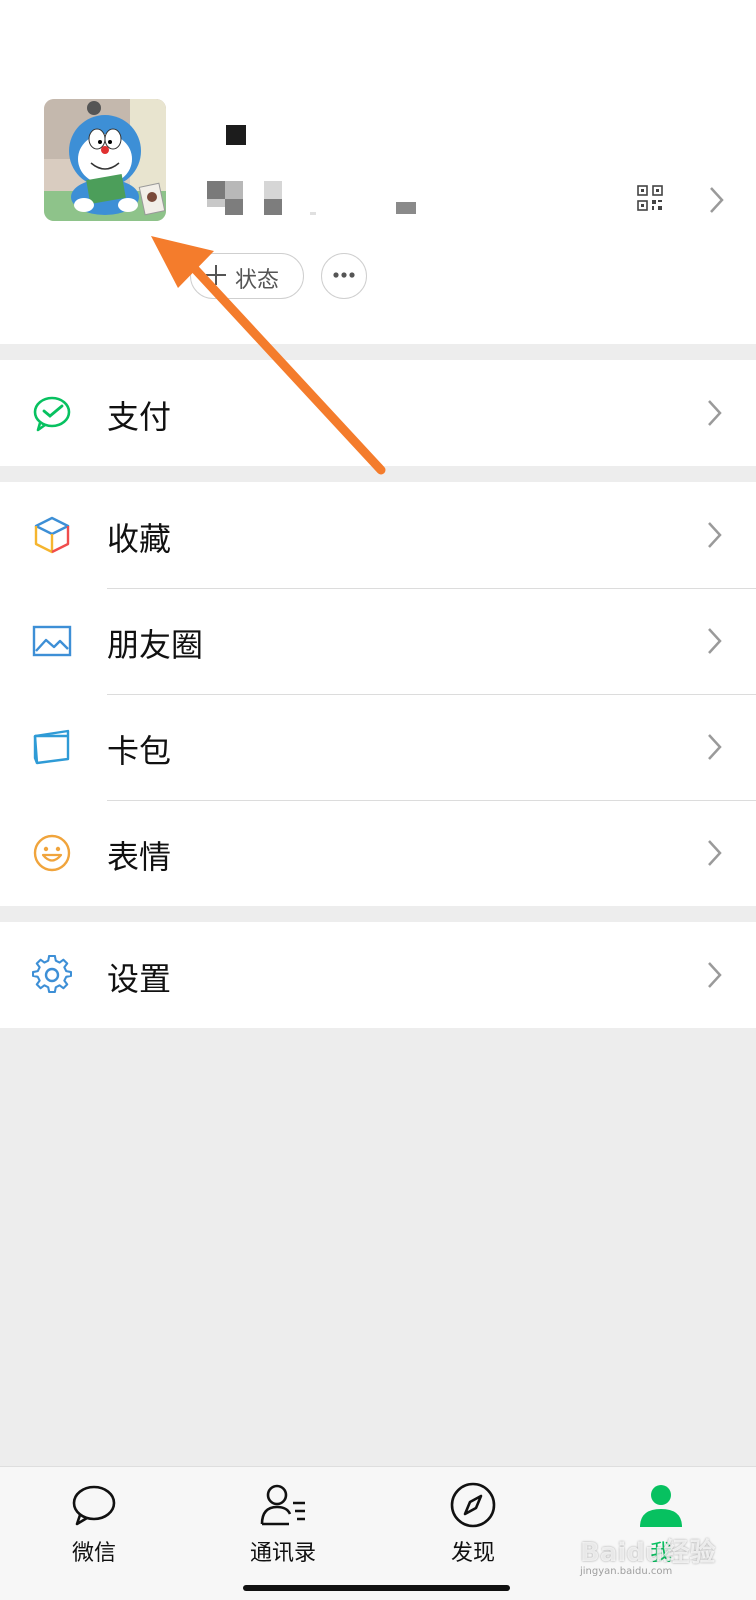  I want to click on chat-bubble-icon, so click(94, 1505).